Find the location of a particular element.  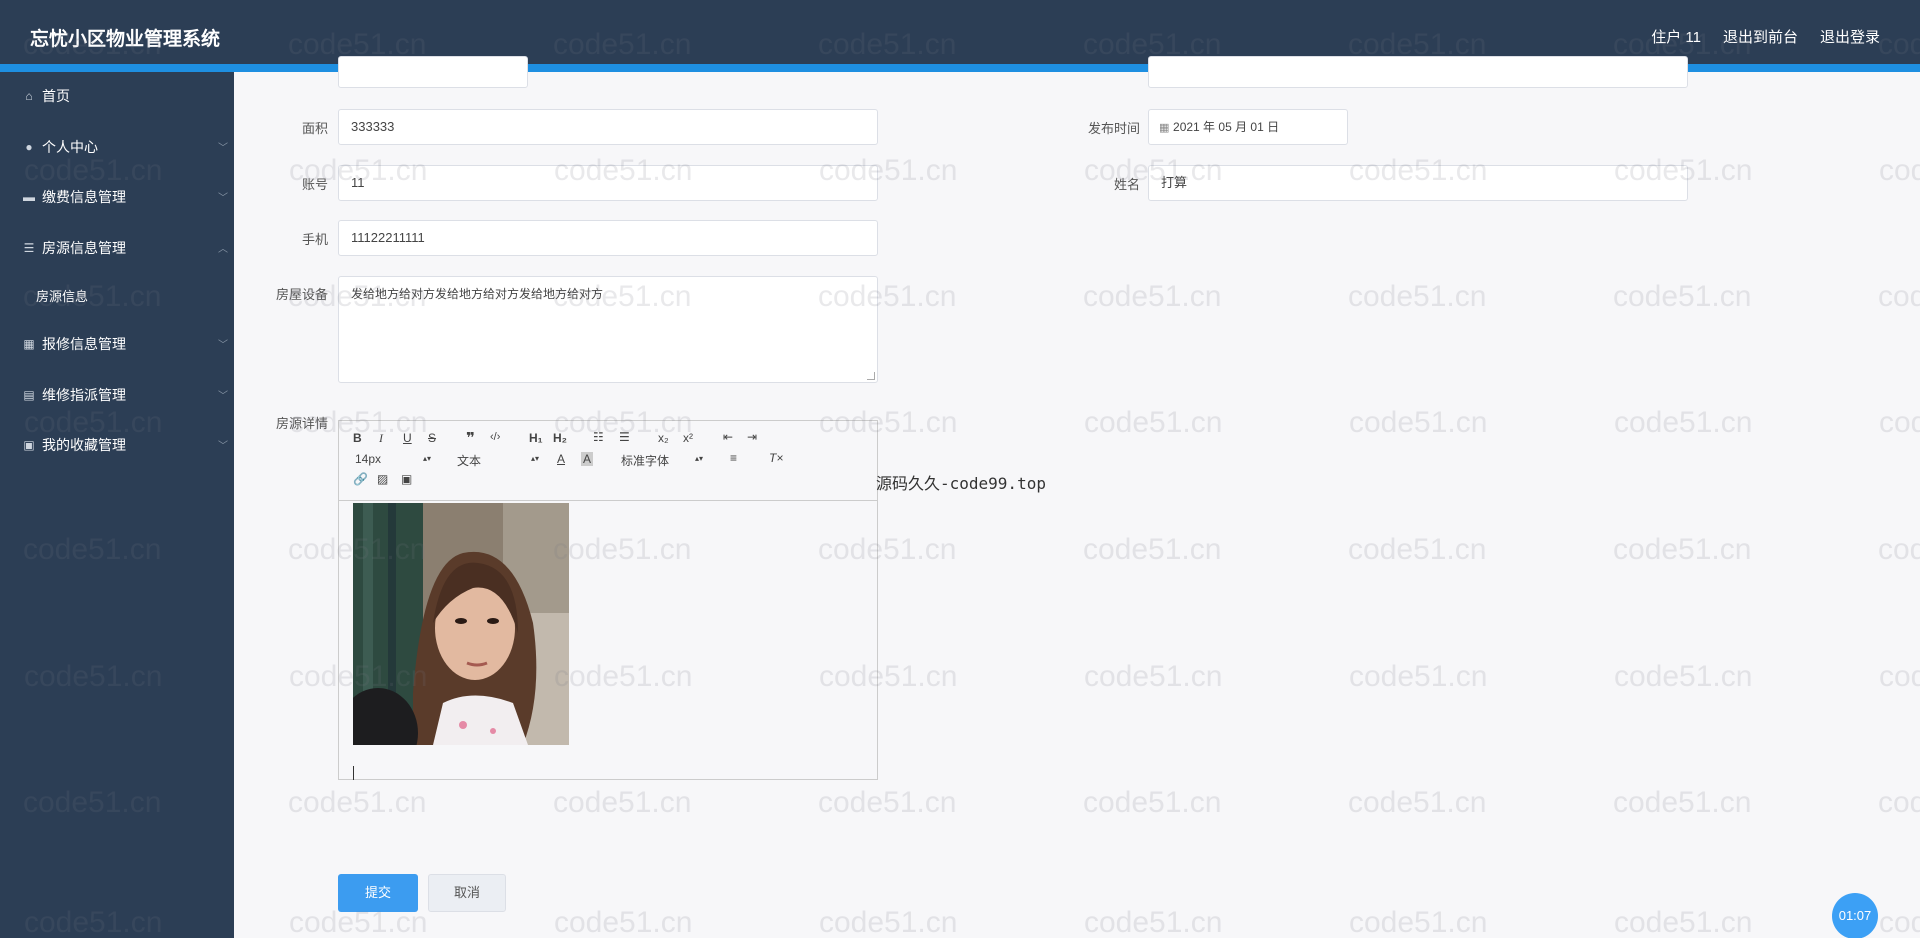

sidebar-item-maintenance: ▤ 维修指派管理 ﹀ is located at coordinates (117, 395).